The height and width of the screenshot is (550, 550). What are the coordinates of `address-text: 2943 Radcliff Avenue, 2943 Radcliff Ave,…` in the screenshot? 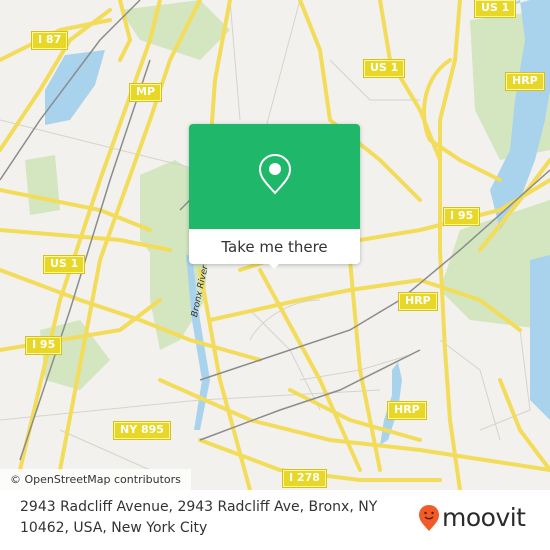 It's located at (199, 517).